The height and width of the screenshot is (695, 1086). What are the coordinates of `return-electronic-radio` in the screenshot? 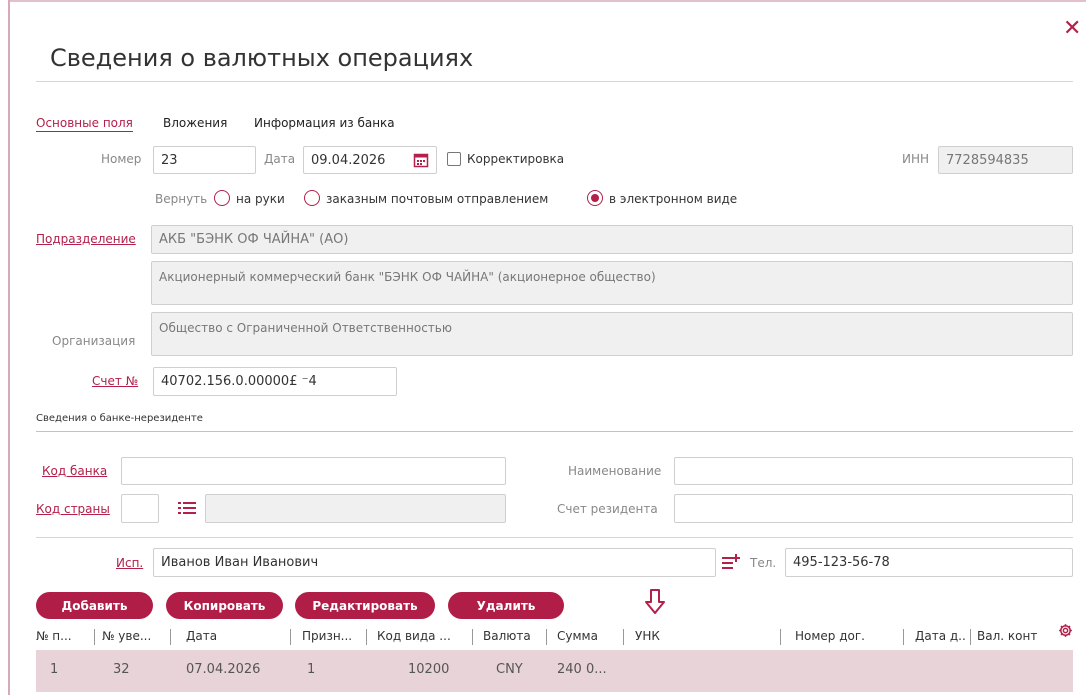 It's located at (595, 198).